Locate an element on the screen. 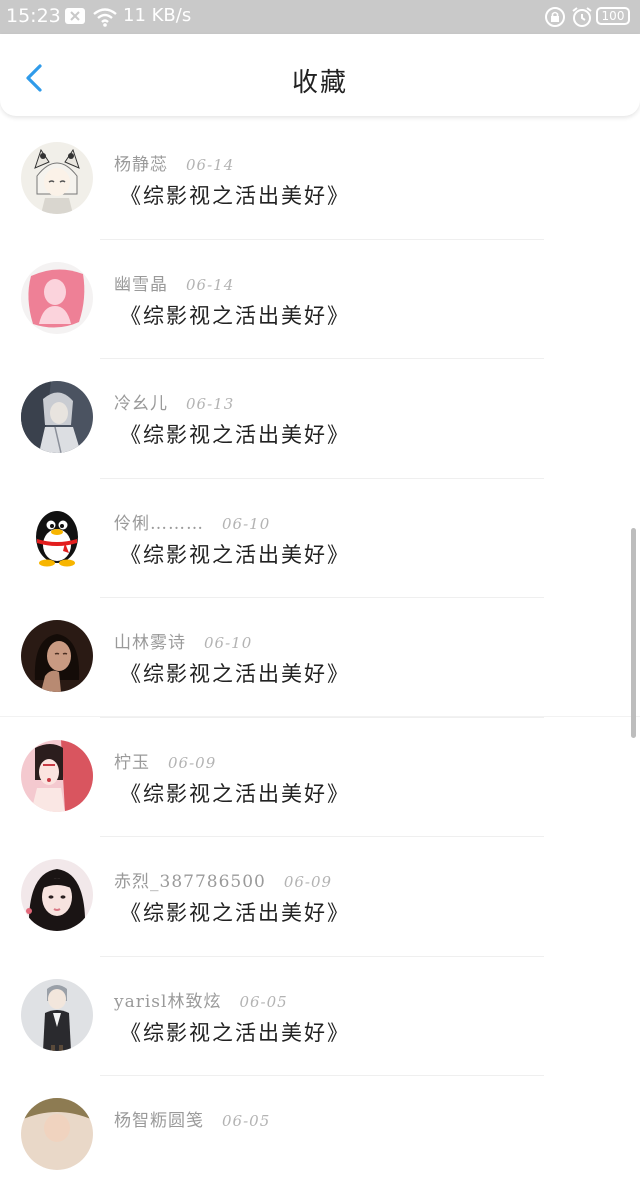 Image resolution: width=640 pixels, height=1196 pixels. list-item: 山林雾诗 06-10 《综影视之活出美好》 is located at coordinates (320, 658).